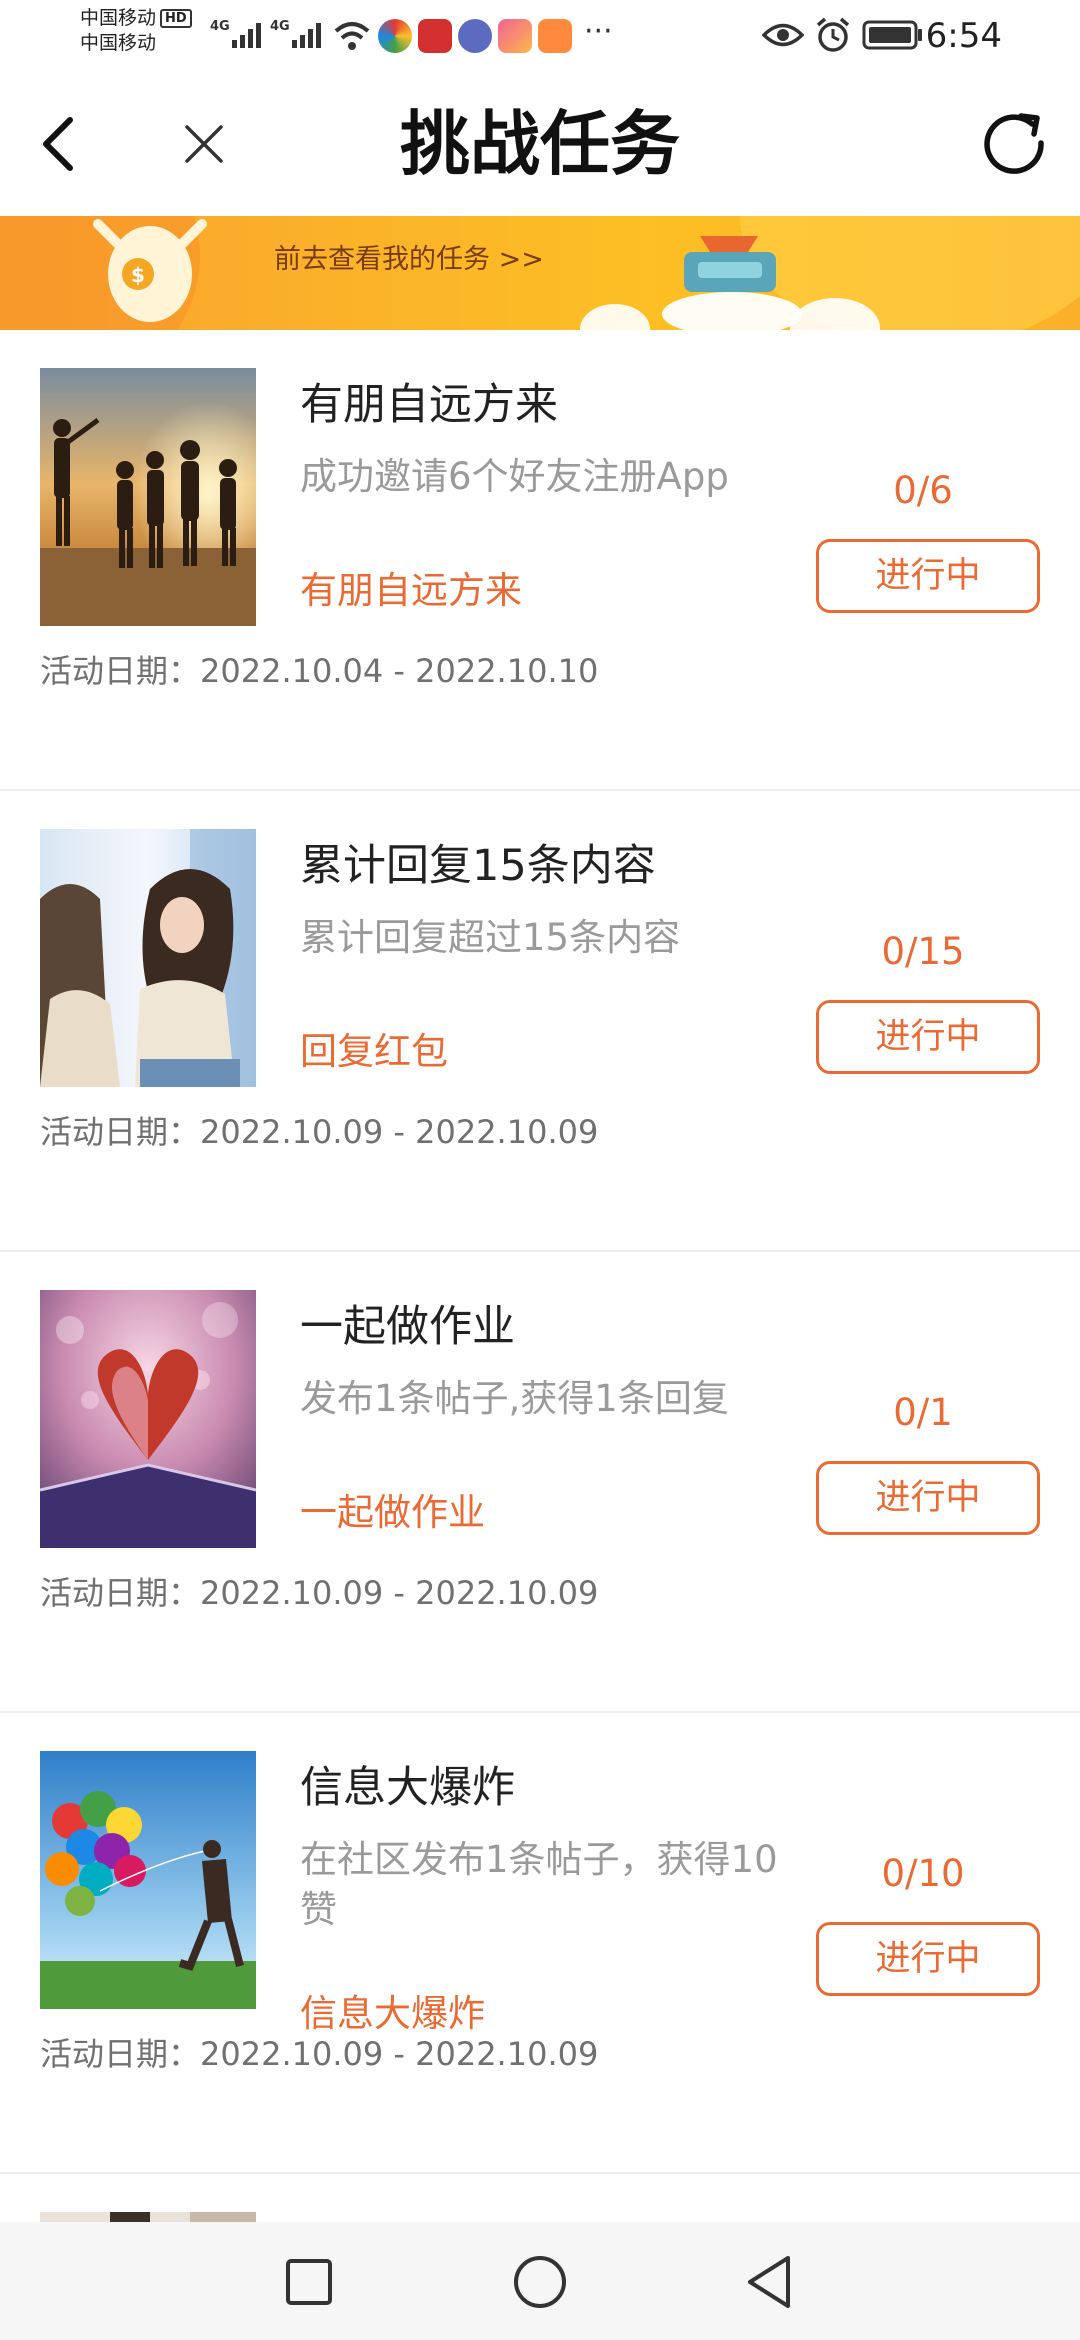 This screenshot has height=2340, width=1080. Describe the element at coordinates (395, 36) in the screenshot. I see `app-notification-icon` at that location.